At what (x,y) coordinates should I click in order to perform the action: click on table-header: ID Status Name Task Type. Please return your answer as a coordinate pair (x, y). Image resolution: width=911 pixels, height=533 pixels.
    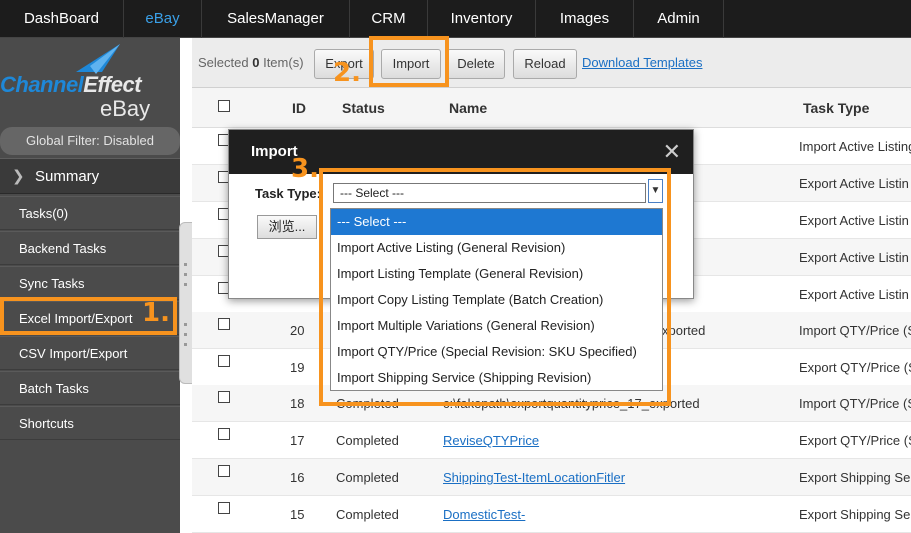
    Looking at the image, I should click on (551, 108).